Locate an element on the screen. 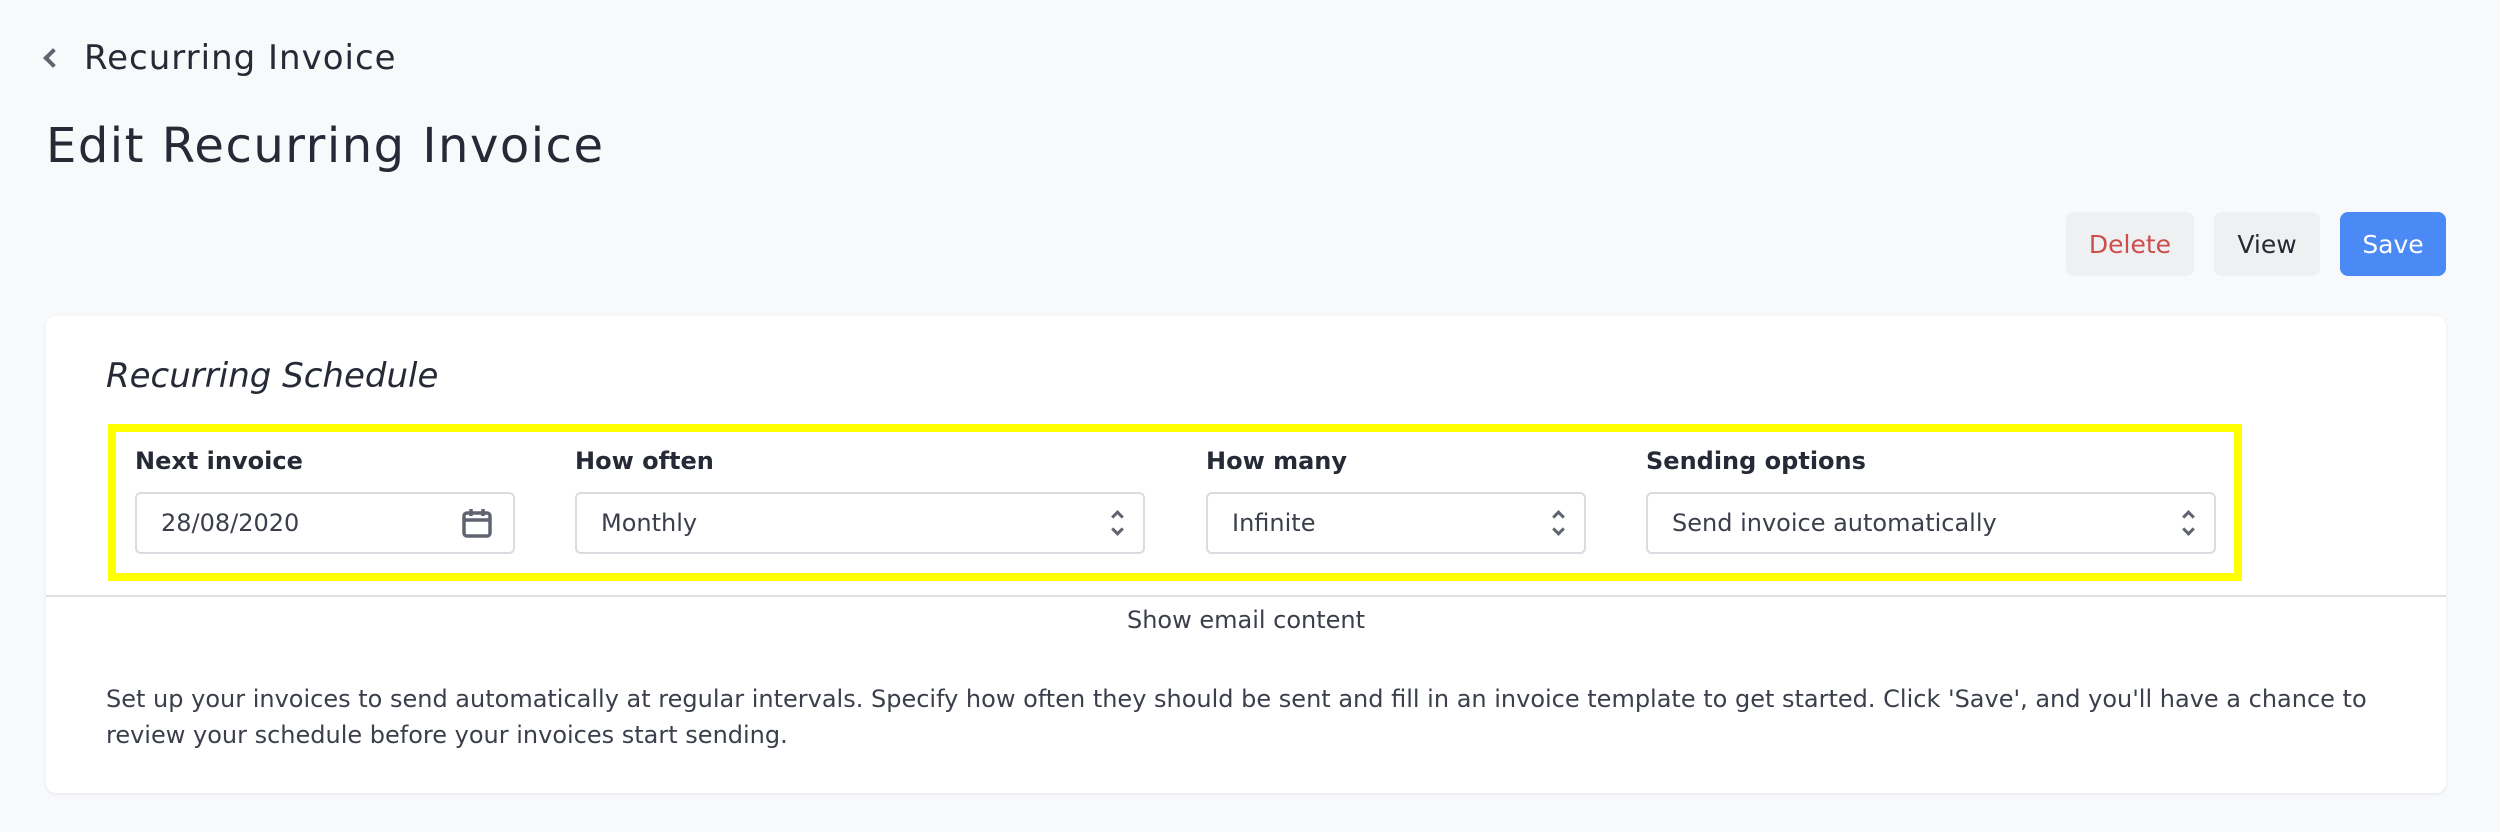 This screenshot has height=832, width=2500. how-many-select: Infinite is located at coordinates (1396, 523).